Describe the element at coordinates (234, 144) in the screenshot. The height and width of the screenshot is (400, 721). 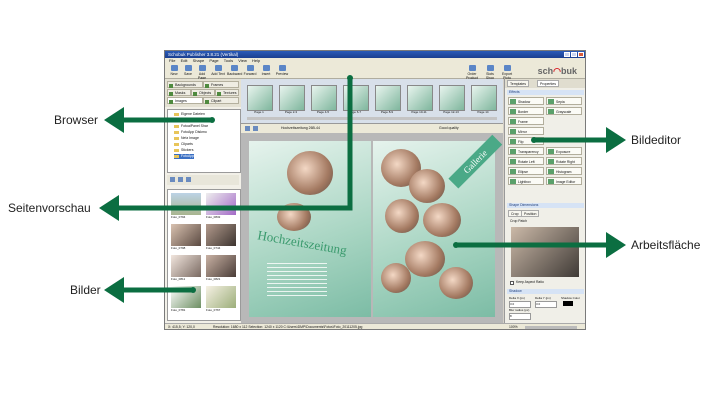
I see `preview-arrow-line` at that location.